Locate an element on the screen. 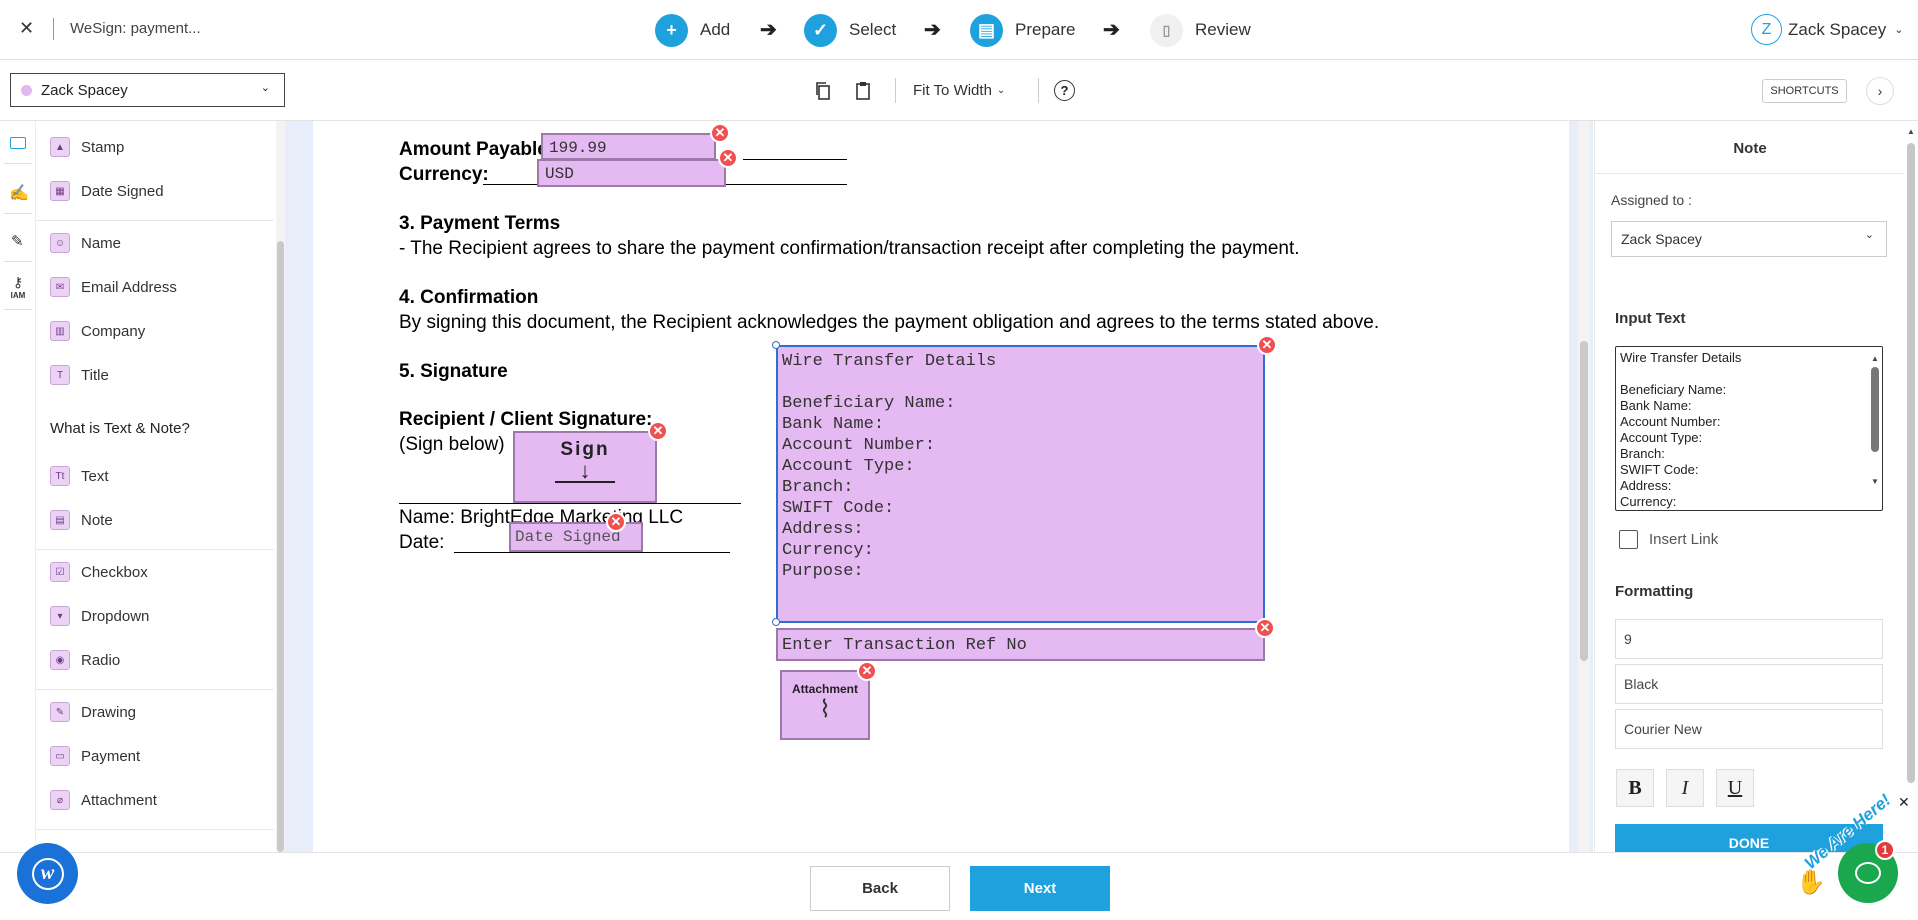 Image resolution: width=1918 pixels, height=920 pixels. bold-button: B is located at coordinates (1635, 788).